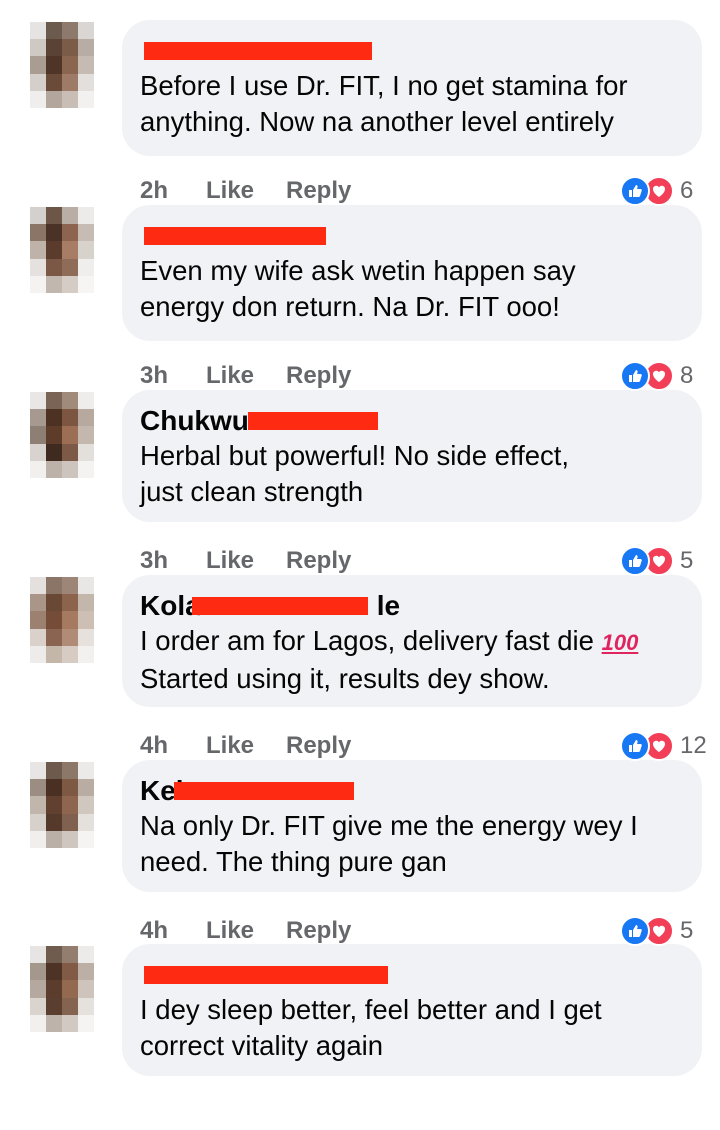 This screenshot has height=1130, width=720. I want to click on comment-line: need. The thing pure gan, so click(293, 861).